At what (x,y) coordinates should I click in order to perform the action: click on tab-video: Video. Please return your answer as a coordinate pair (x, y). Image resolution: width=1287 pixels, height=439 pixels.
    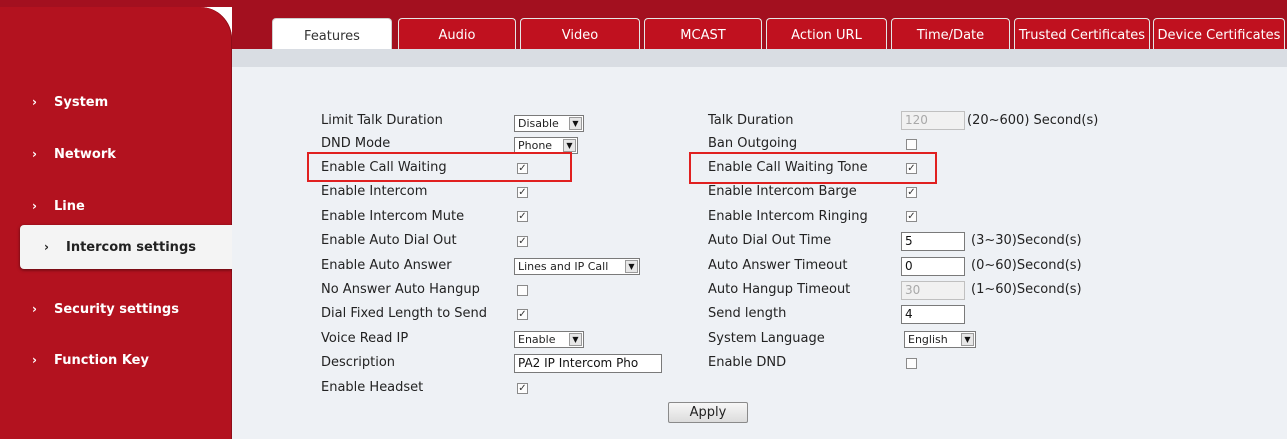
    Looking at the image, I should click on (580, 34).